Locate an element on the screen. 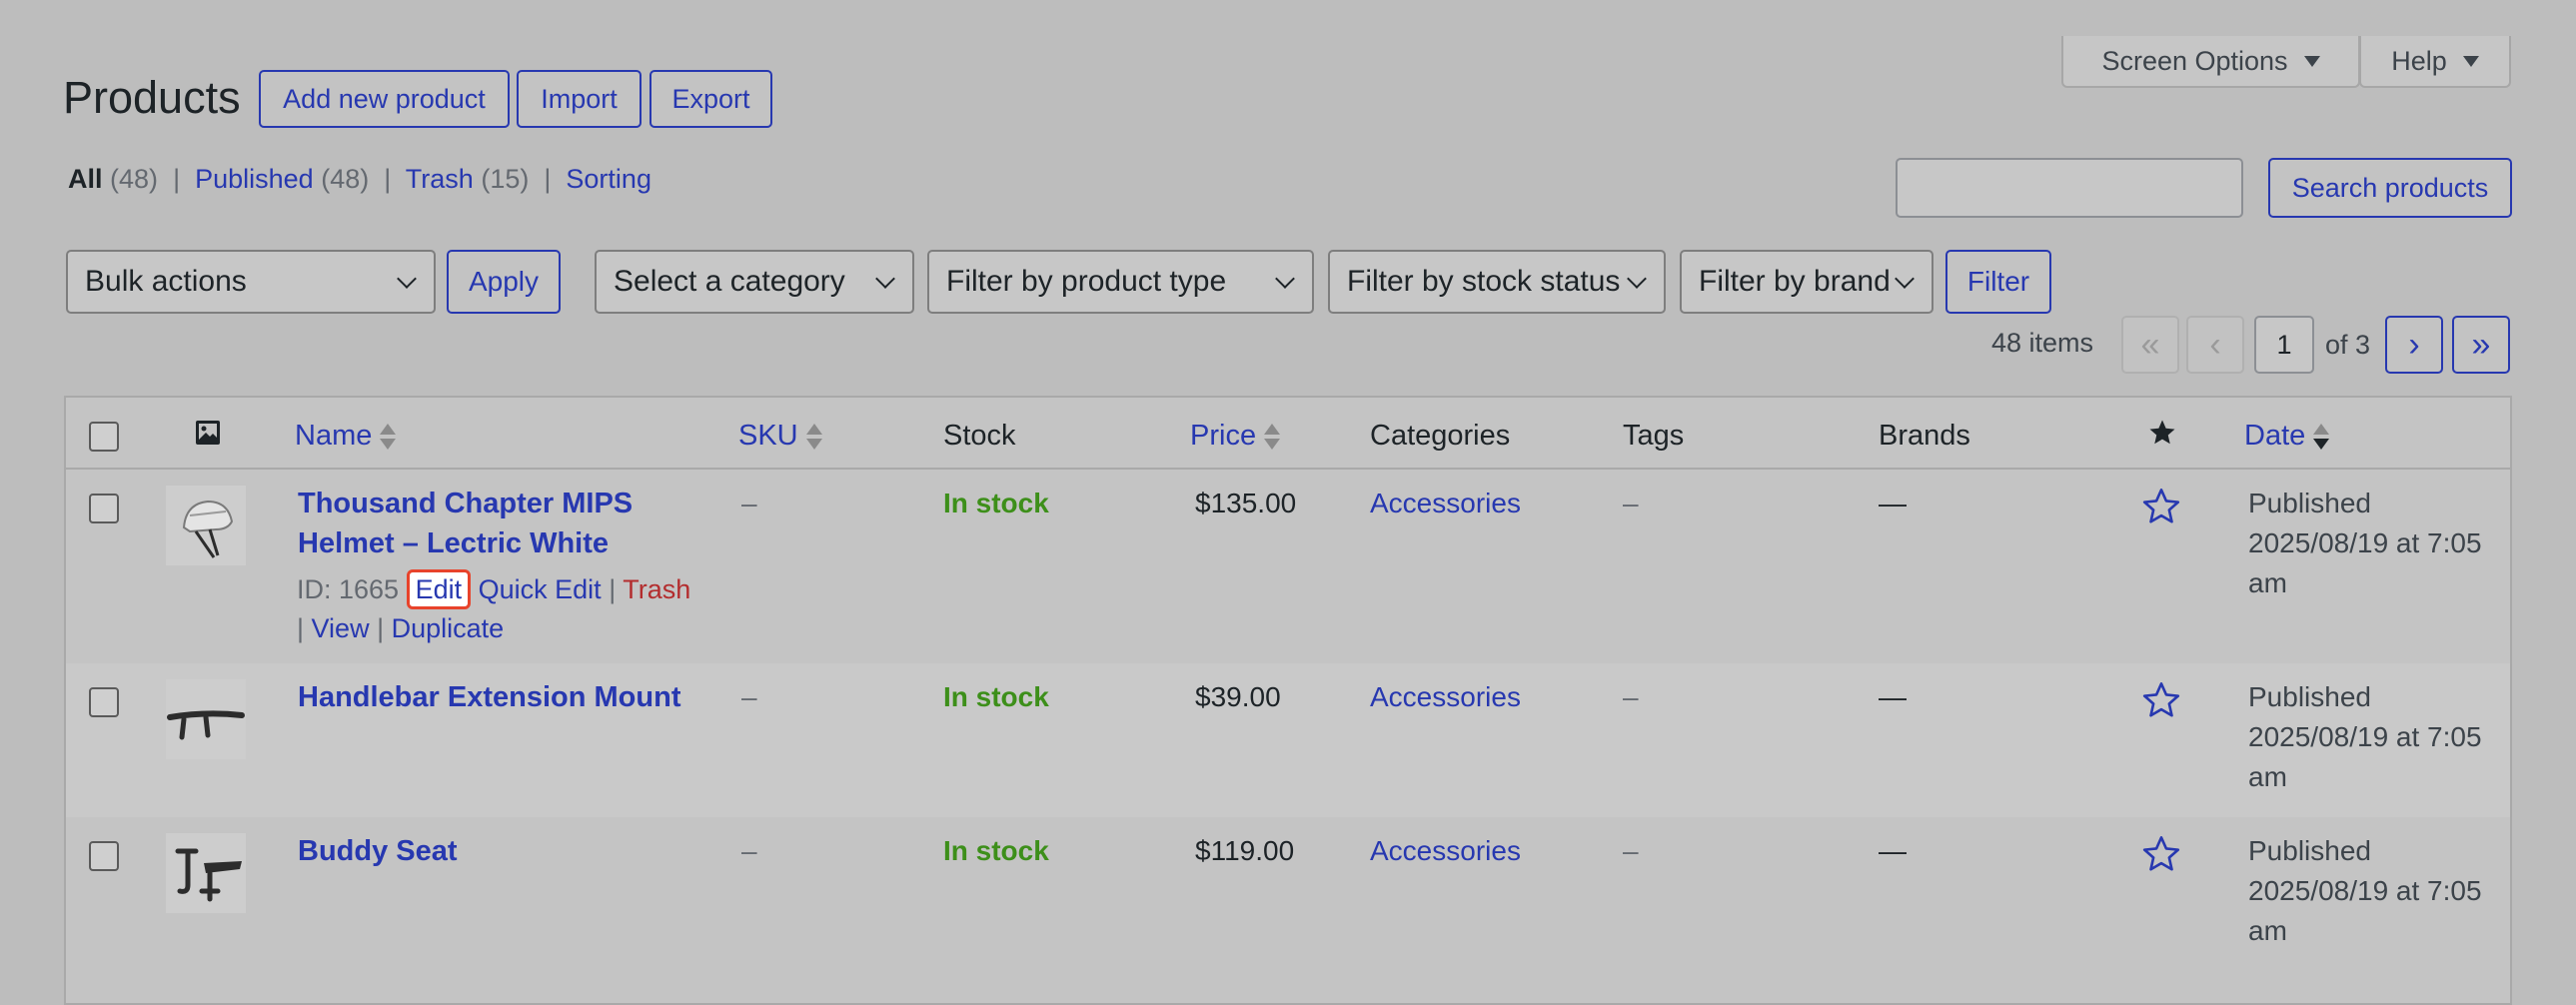 The height and width of the screenshot is (1005, 2576). product-type-select: Filter by product type is located at coordinates (1120, 282).